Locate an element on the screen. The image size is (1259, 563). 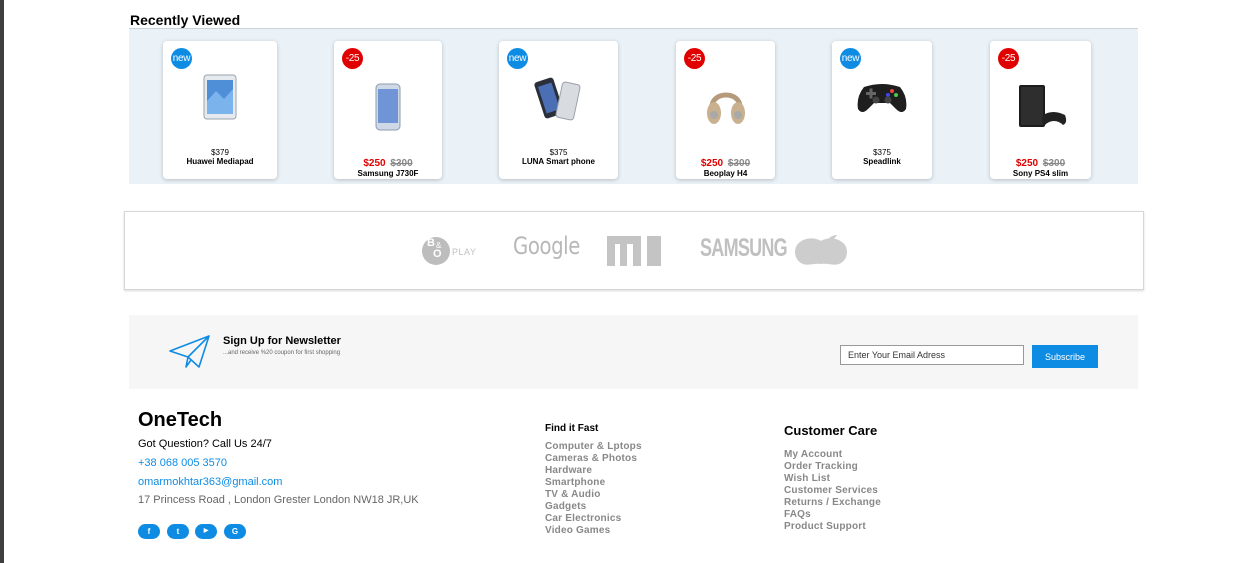
footer-link-tv-audio: TV & Audio is located at coordinates (593, 495).